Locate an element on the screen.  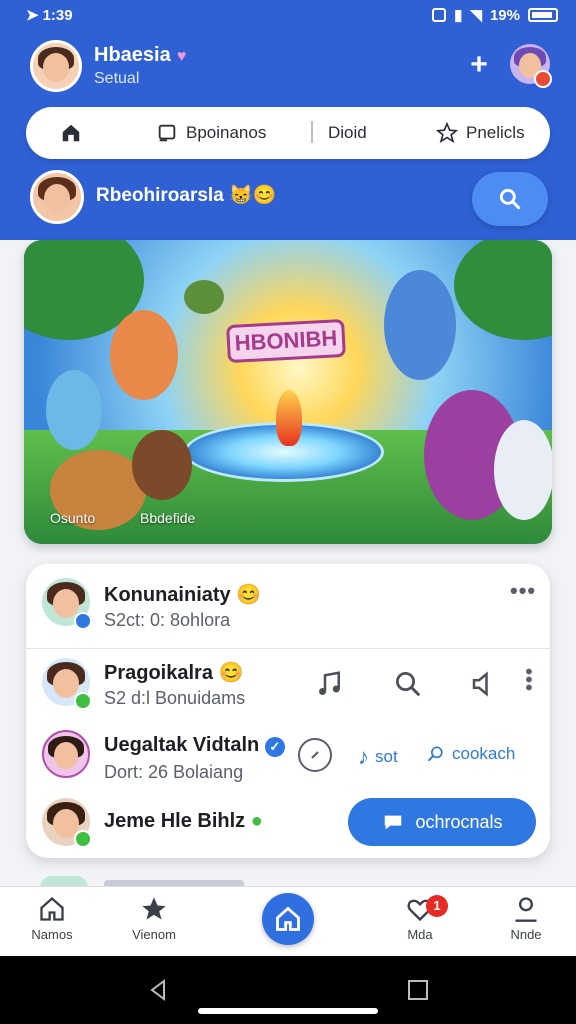
mic-icon is located at coordinates (315, 755).